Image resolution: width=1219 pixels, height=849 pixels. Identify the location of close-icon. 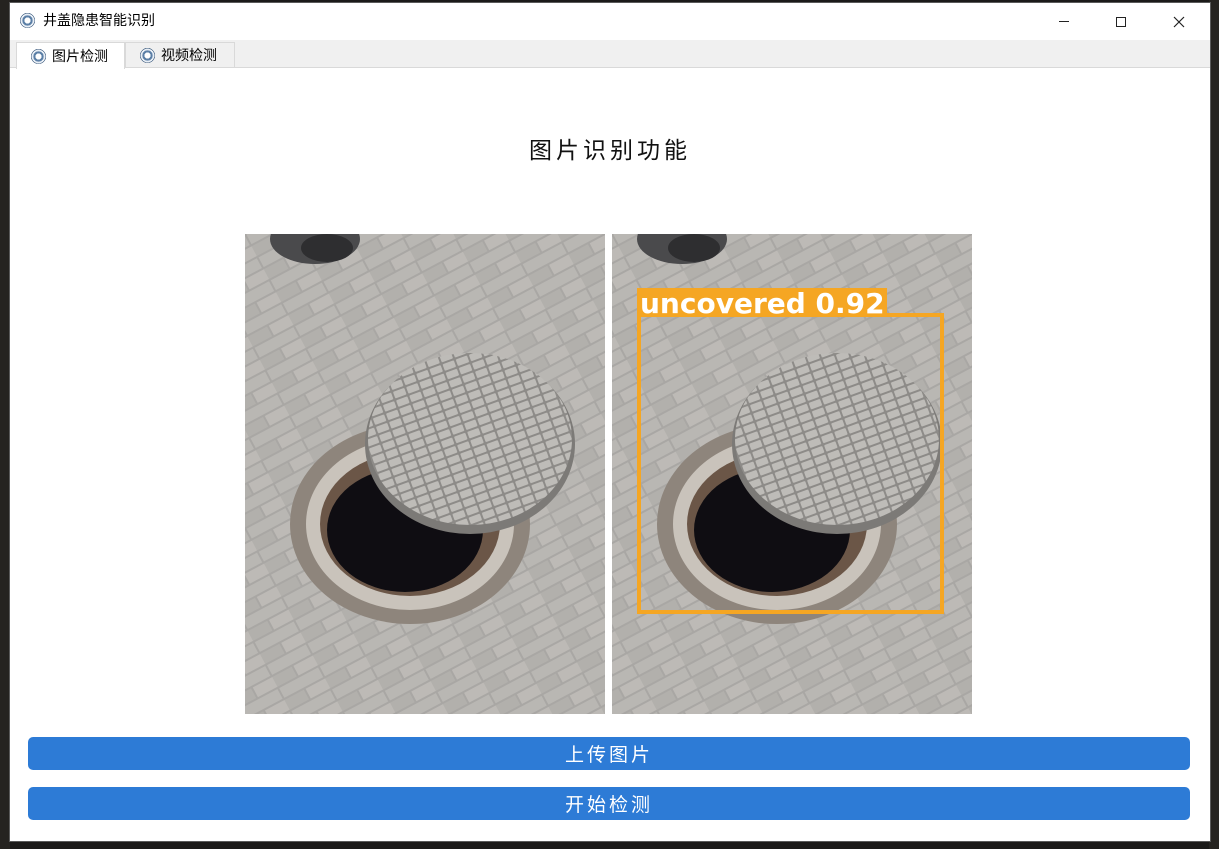
(1179, 21).